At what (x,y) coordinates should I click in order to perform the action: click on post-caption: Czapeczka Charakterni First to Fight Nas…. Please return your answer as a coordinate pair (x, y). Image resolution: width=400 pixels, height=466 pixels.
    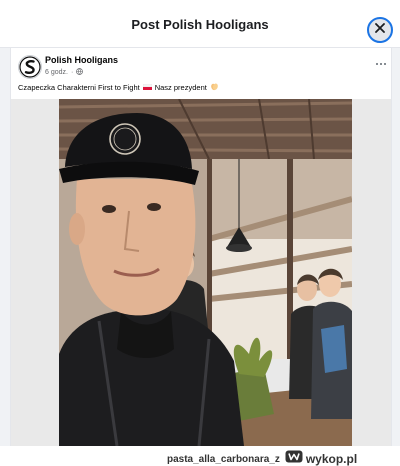
    Looking at the image, I should click on (203, 87).